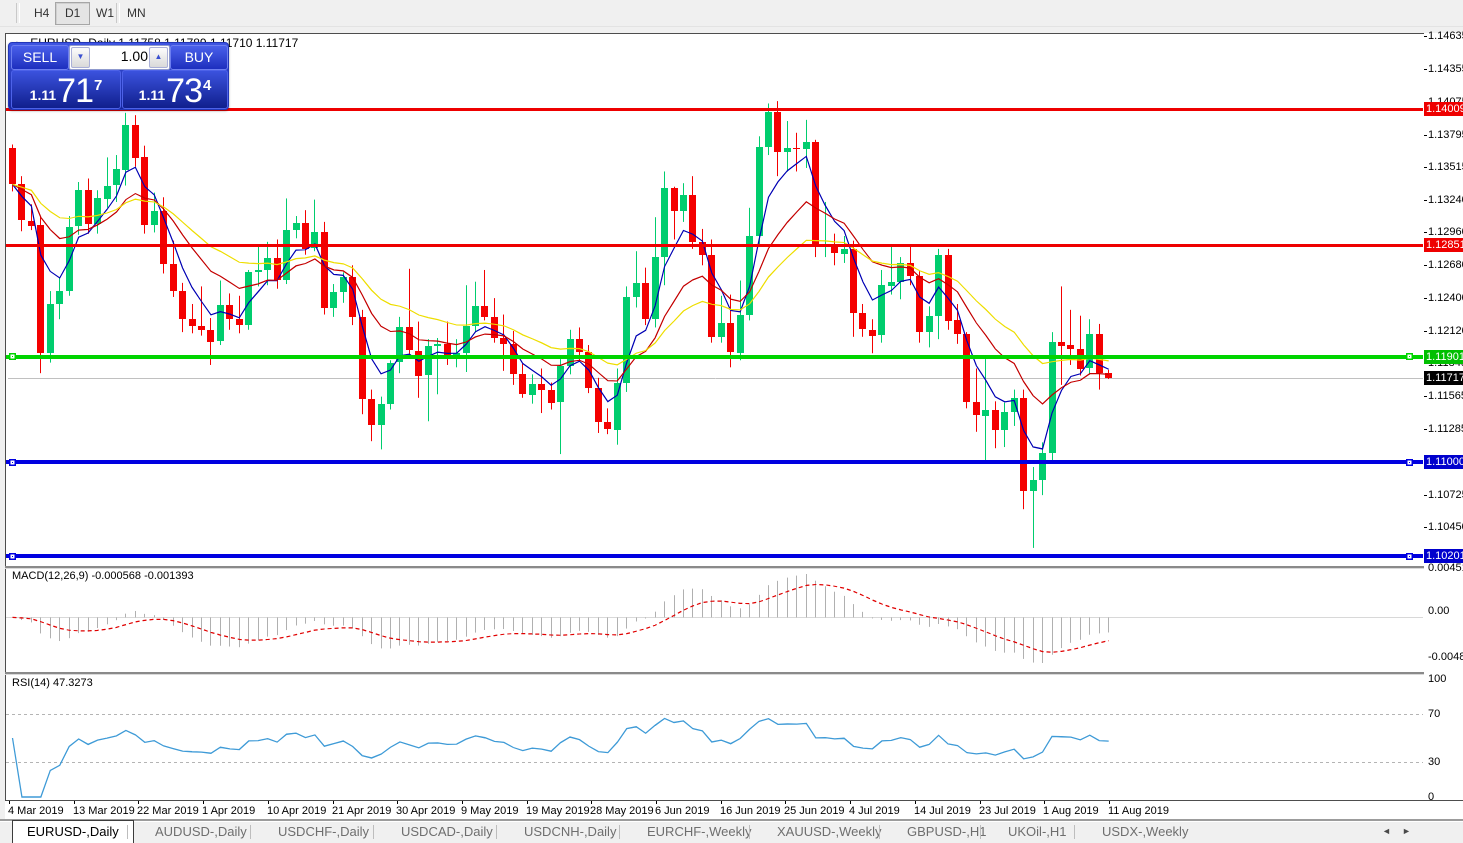 This screenshot has height=843, width=1463. Describe the element at coordinates (323, 832) in the screenshot. I see `tab-usdchf-daily: USDCHF-,Daily` at that location.